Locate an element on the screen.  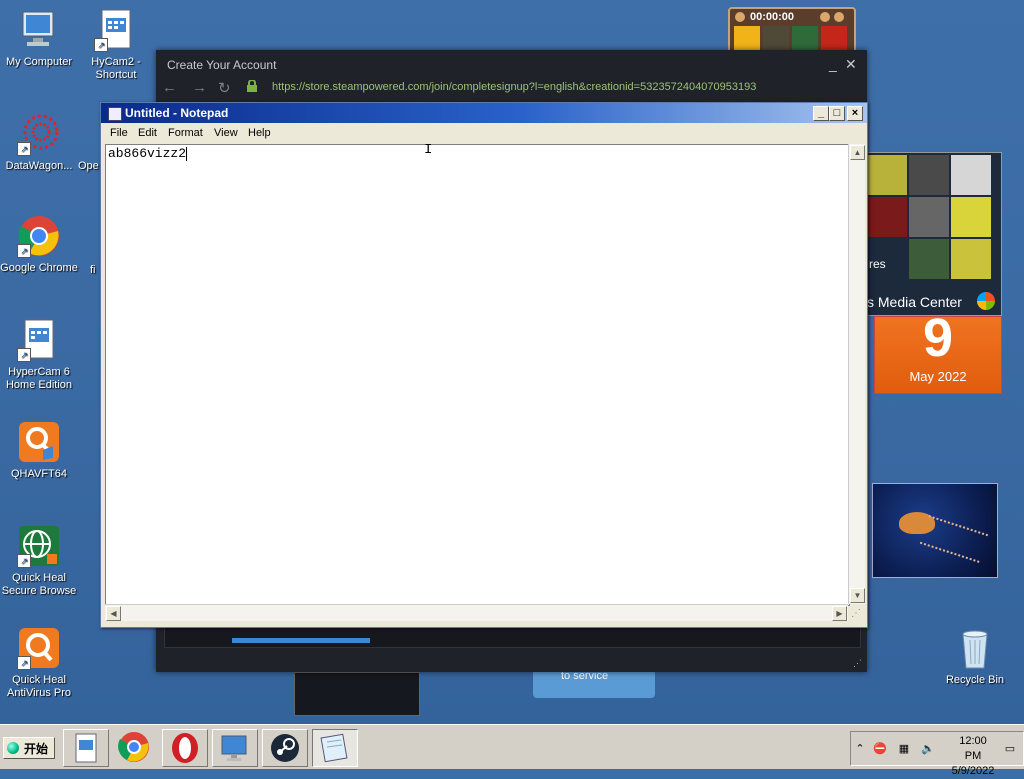
background-window-fragment is located at coordinates (357, 694).